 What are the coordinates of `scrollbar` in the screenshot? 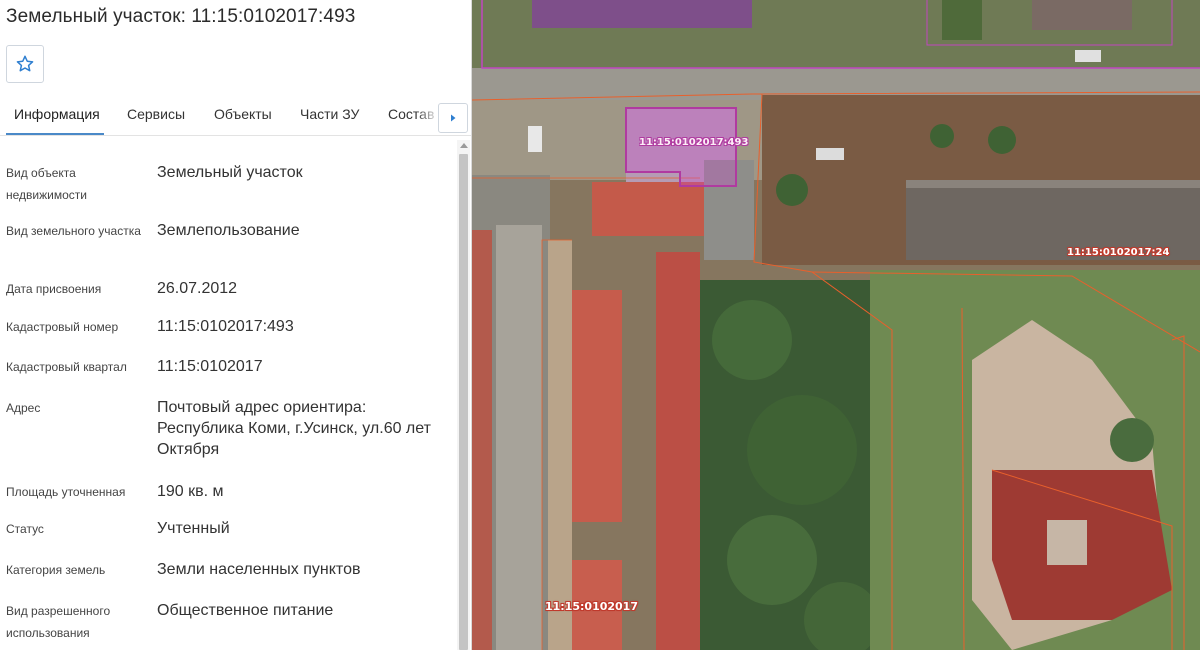 It's located at (463, 395).